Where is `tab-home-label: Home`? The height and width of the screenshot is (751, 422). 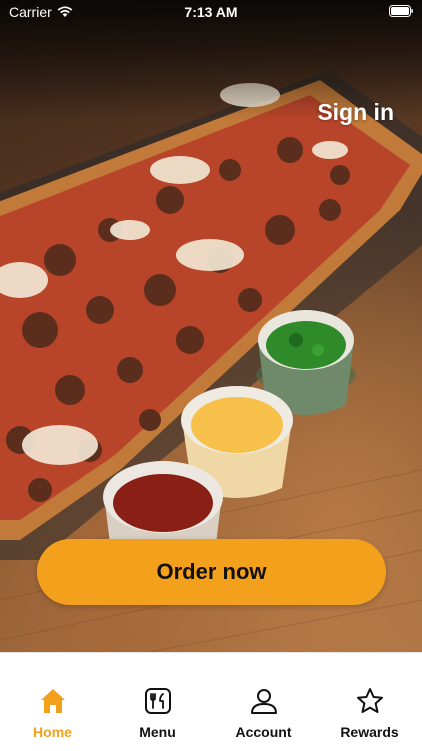
tab-home-label: Home is located at coordinates (52, 732).